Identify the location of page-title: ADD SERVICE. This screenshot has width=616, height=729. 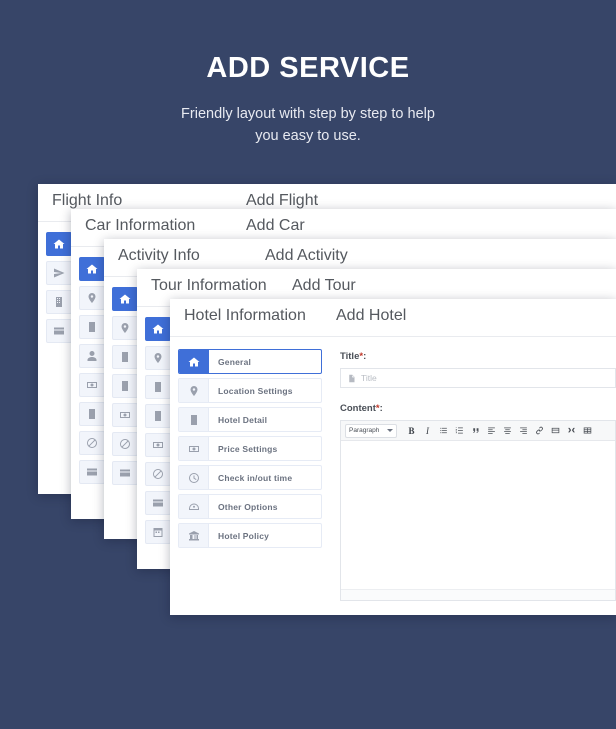
(308, 68).